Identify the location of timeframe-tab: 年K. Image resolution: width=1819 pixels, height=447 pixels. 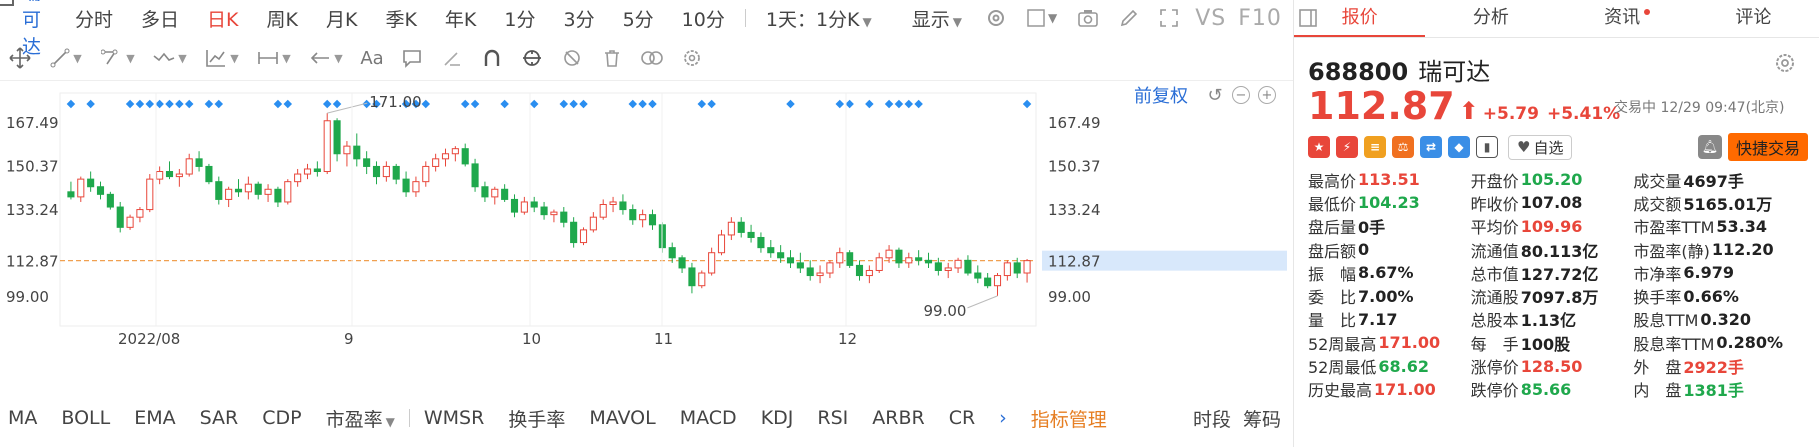
(460, 18).